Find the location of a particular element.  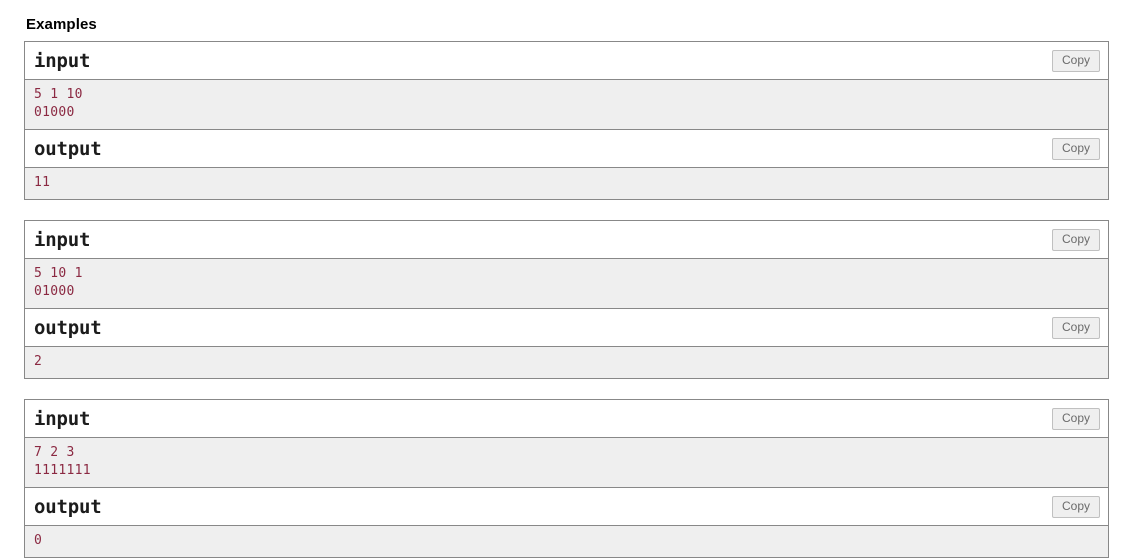

output-data-1: 11 is located at coordinates (42, 182).